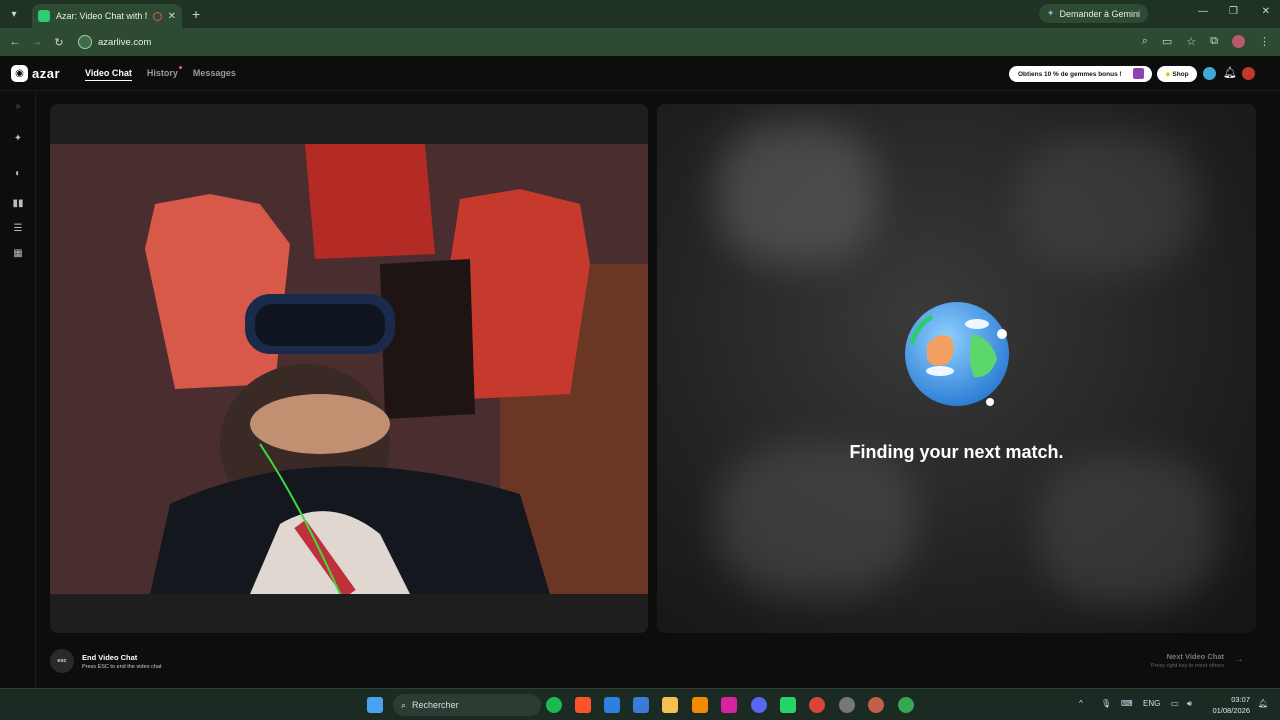  Describe the element at coordinates (18, 174) in the screenshot. I see `filter-icon: ◐` at that location.